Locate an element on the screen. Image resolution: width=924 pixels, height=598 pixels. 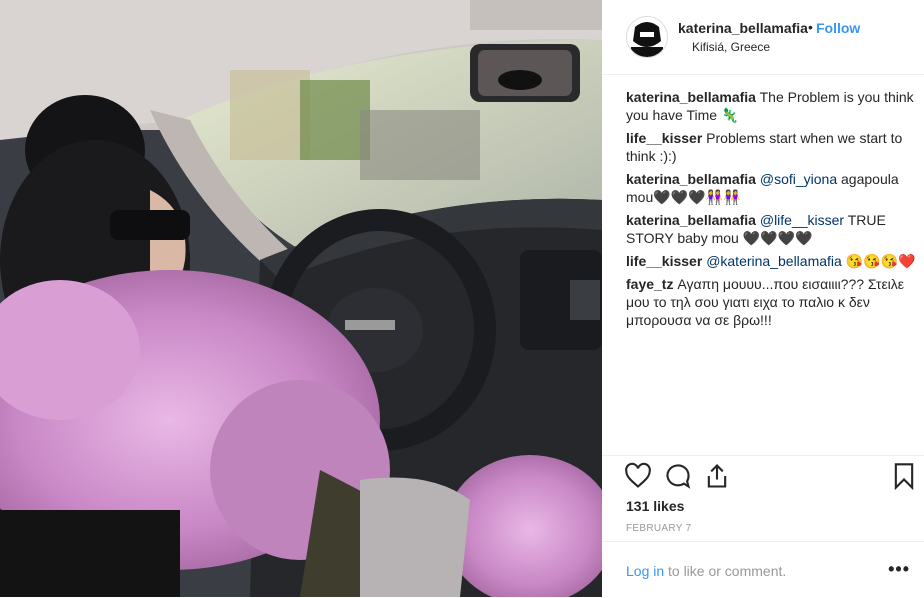
post-footer: Log in to like or comment. ••• is located at coordinates (763, 569).